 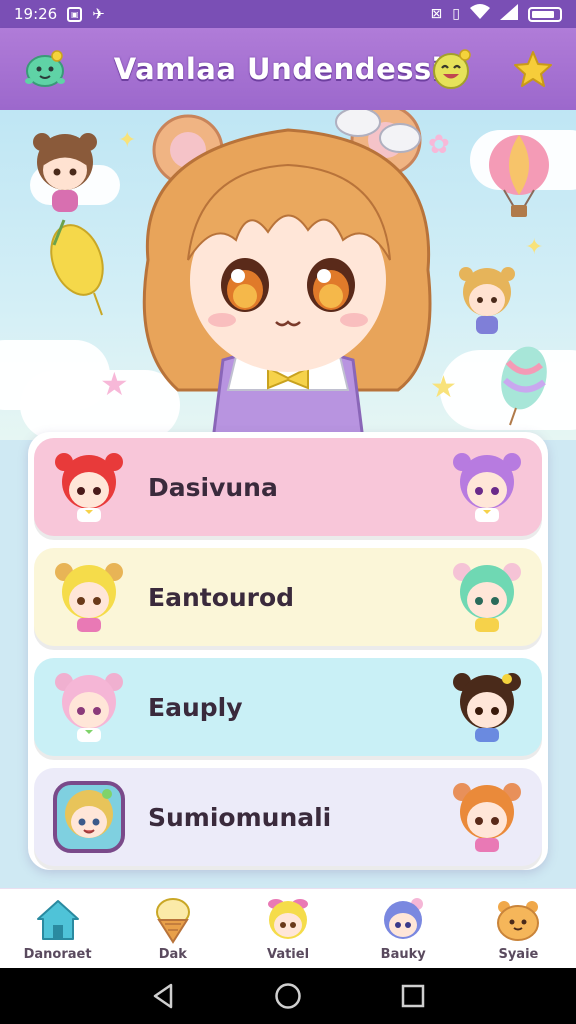 I want to click on home-icon, so click(x=58, y=920).